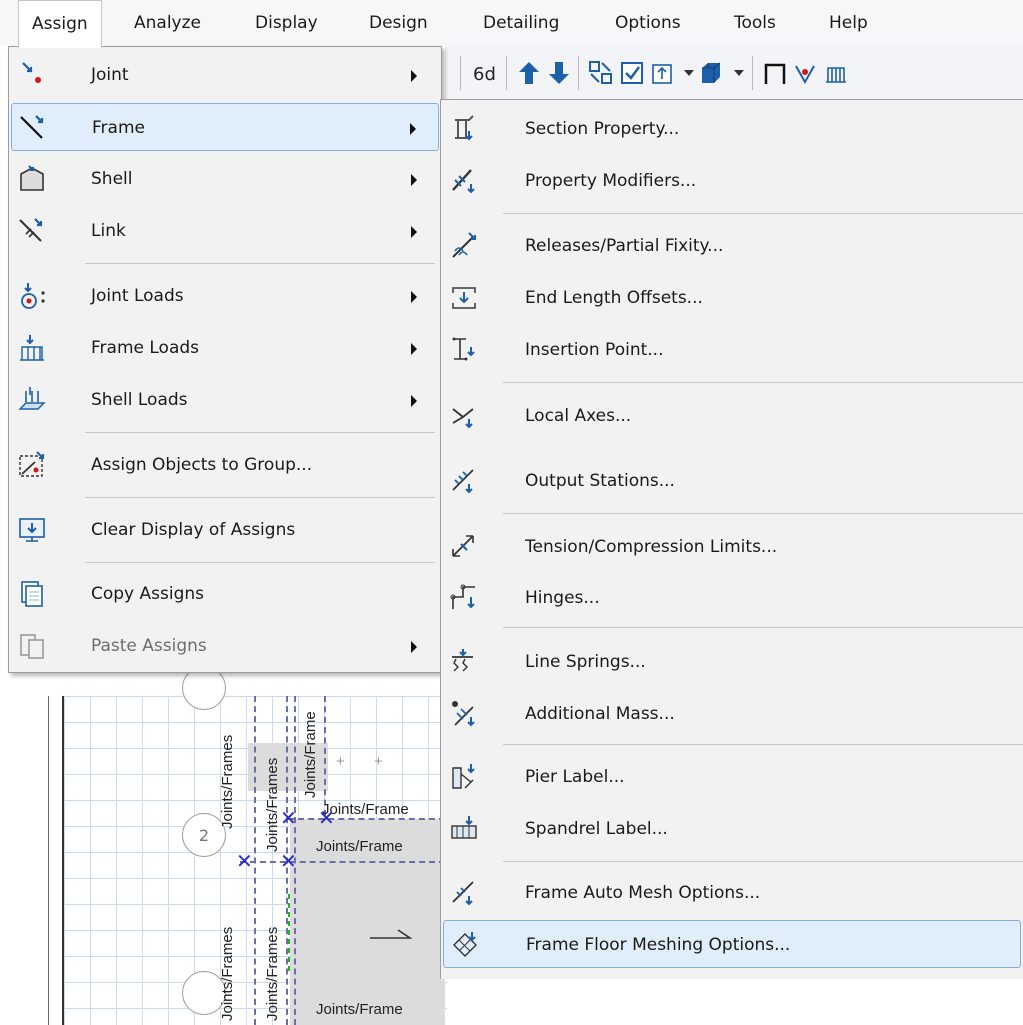  Describe the element at coordinates (225, 127) in the screenshot. I see `assign-frame-item: Frame` at that location.